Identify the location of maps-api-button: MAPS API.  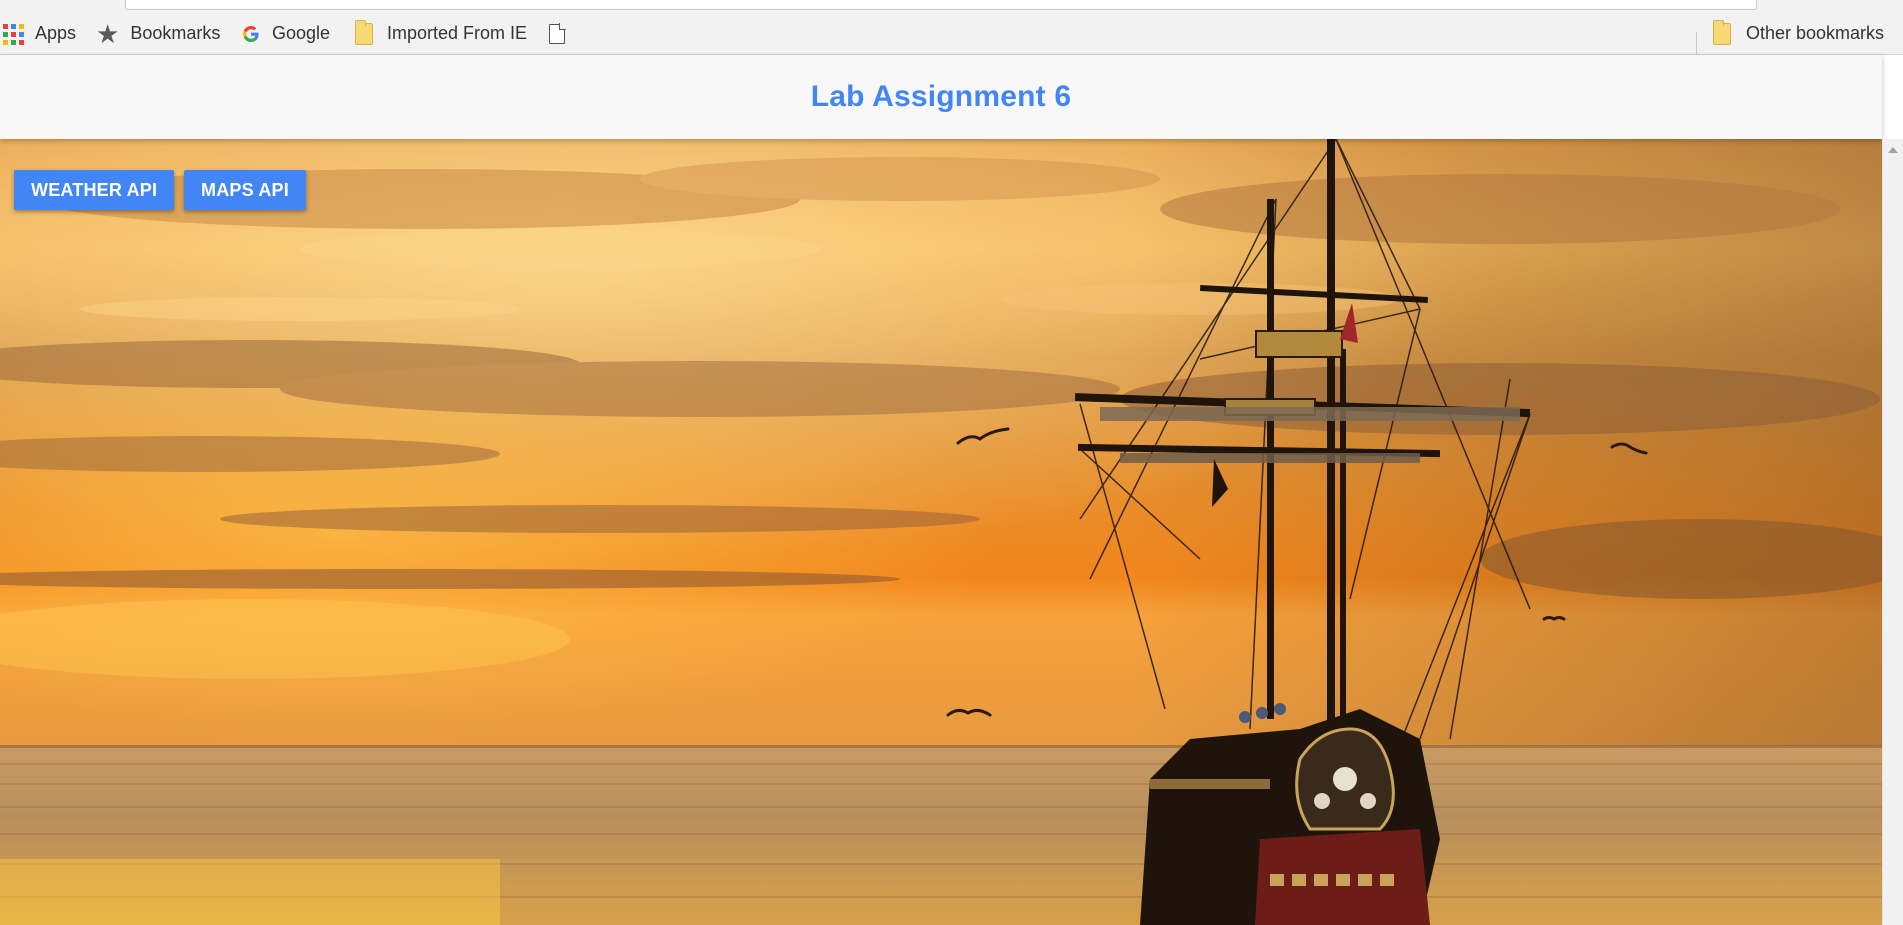
(245, 190).